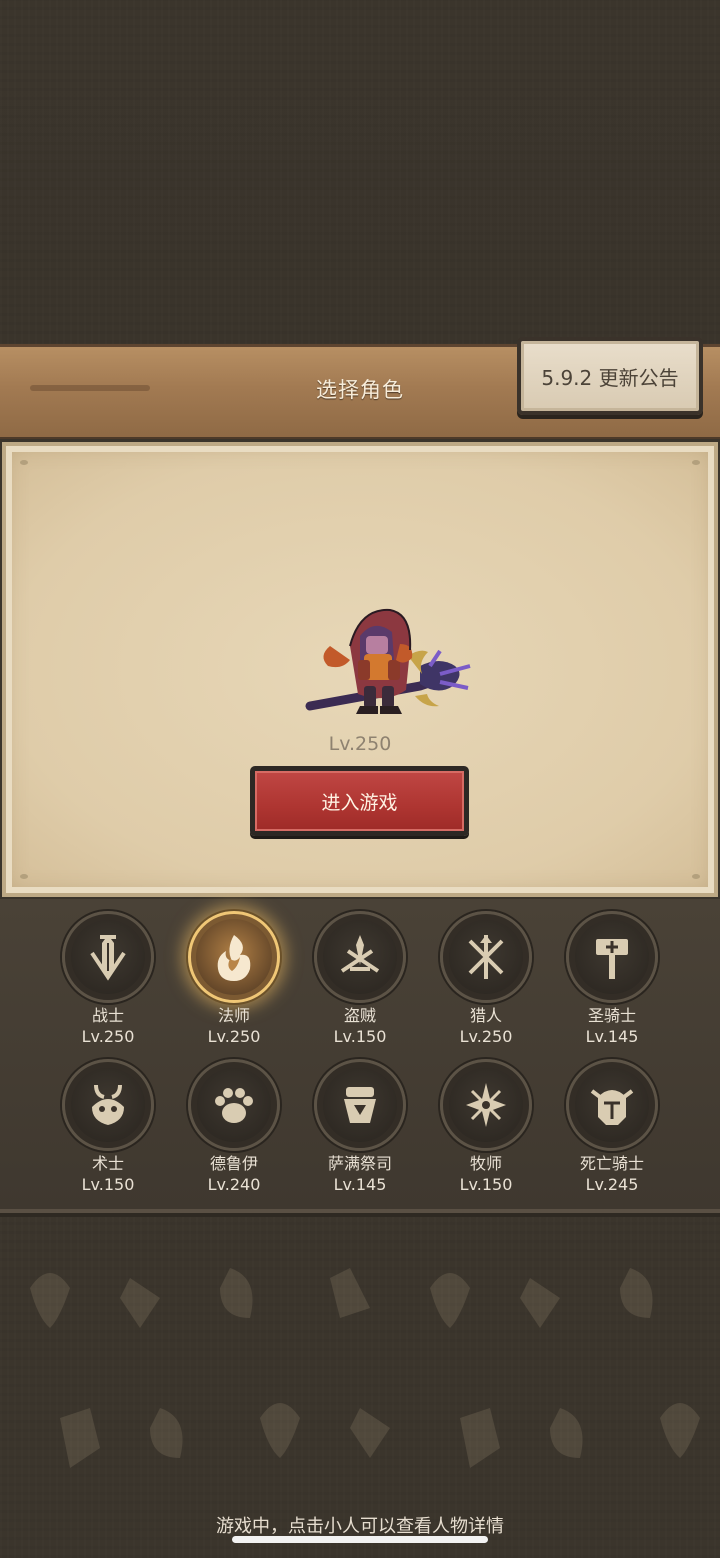 Image resolution: width=720 pixels, height=1558 pixels. I want to click on paladin-hammer-icon, so click(612, 957).